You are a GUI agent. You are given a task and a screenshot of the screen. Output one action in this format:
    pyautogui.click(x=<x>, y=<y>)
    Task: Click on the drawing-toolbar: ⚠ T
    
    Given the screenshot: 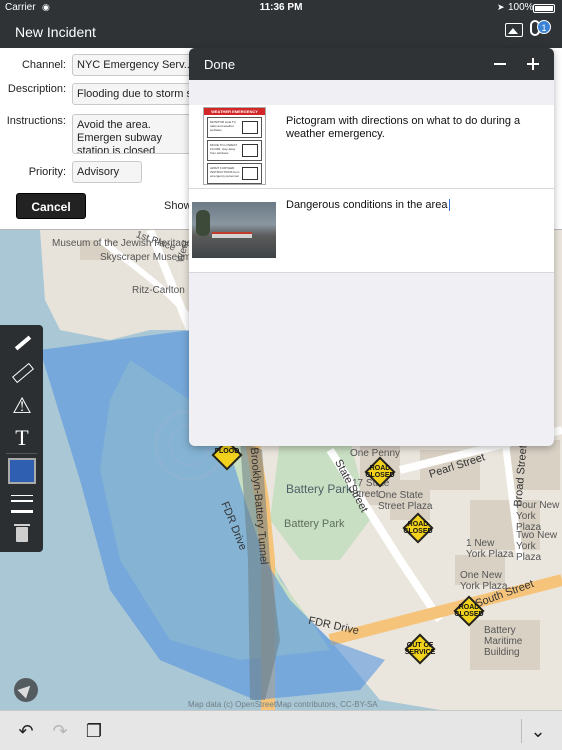 What is the action you would take?
    pyautogui.click(x=21, y=438)
    